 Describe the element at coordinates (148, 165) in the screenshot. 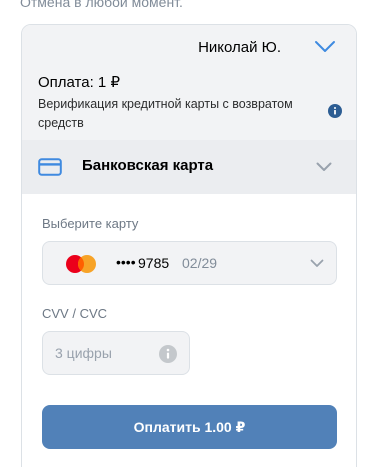

I see `payment-method-label: Банковская карта` at that location.